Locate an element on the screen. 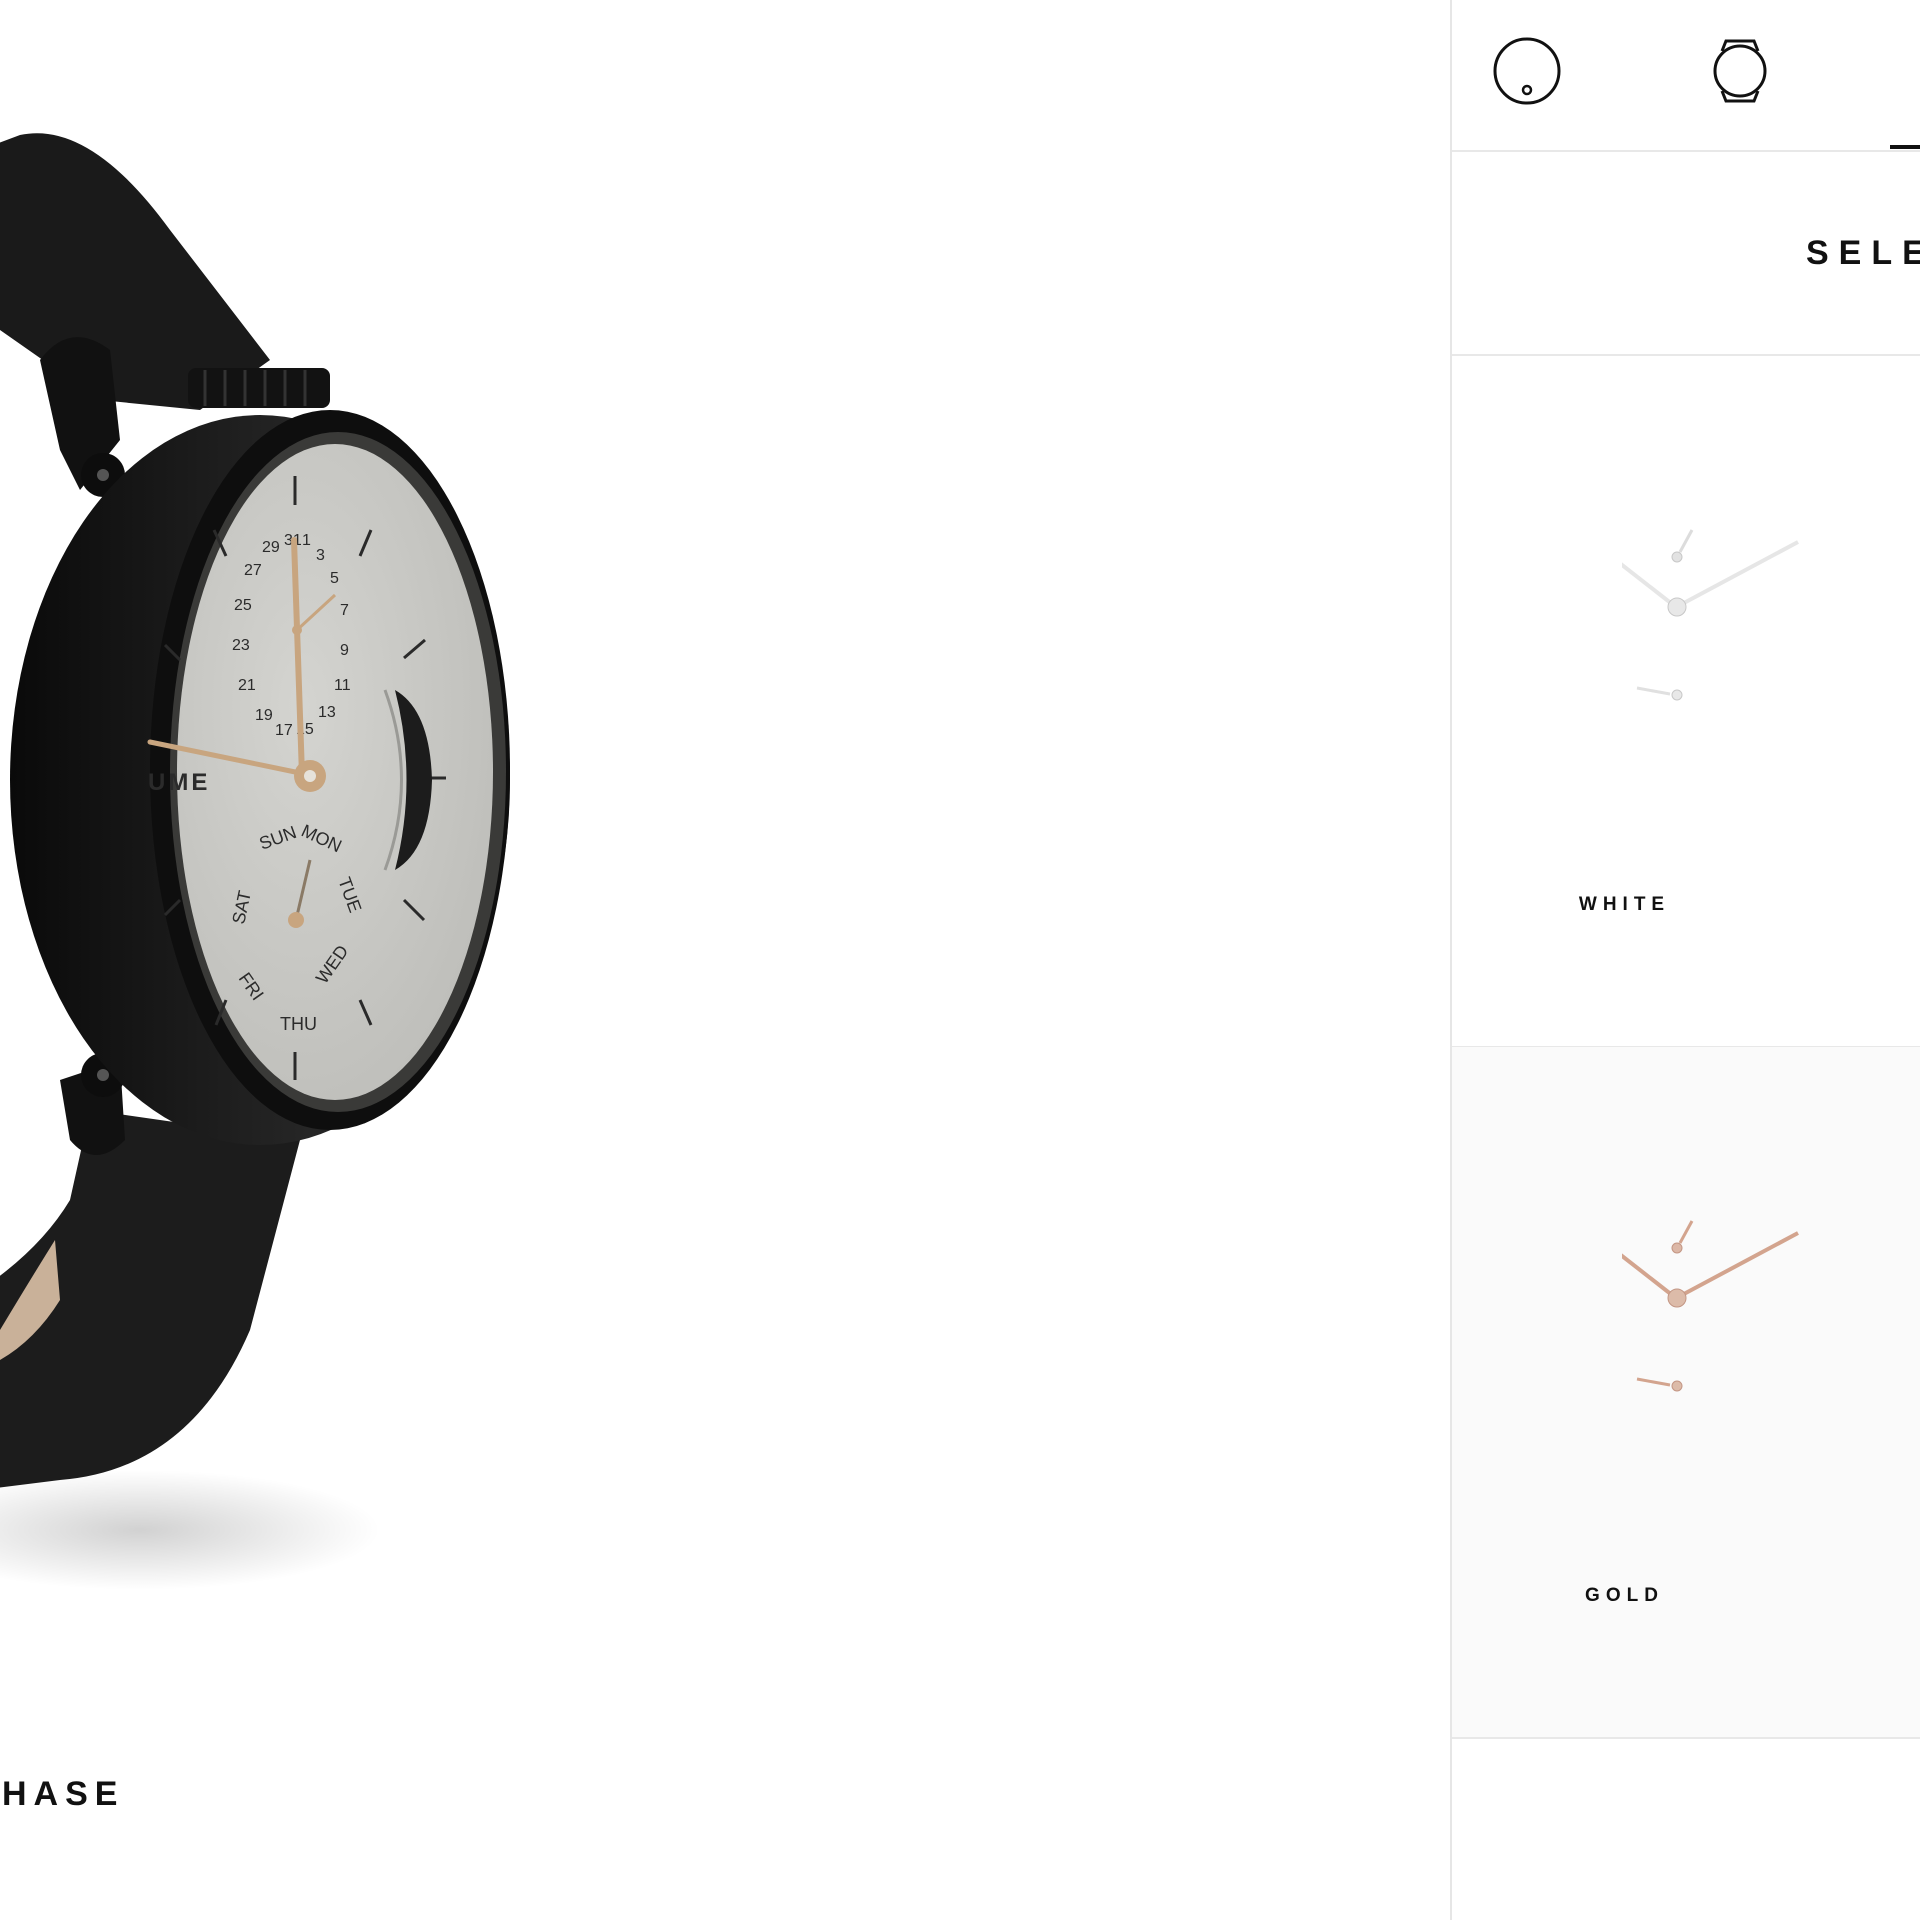 This screenshot has height=1920, width=1920. date-13: 13 is located at coordinates (327, 712).